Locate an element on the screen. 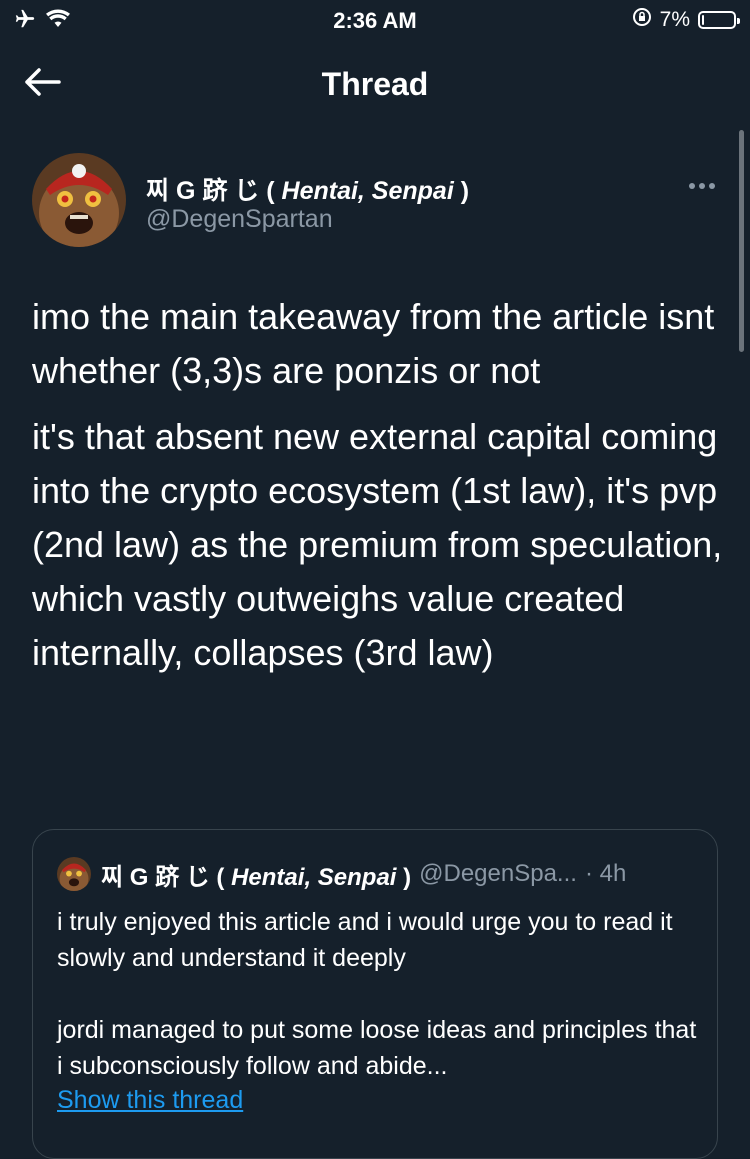 The height and width of the screenshot is (1159, 750). quoted-timestamp: · 4h is located at coordinates (605, 873).